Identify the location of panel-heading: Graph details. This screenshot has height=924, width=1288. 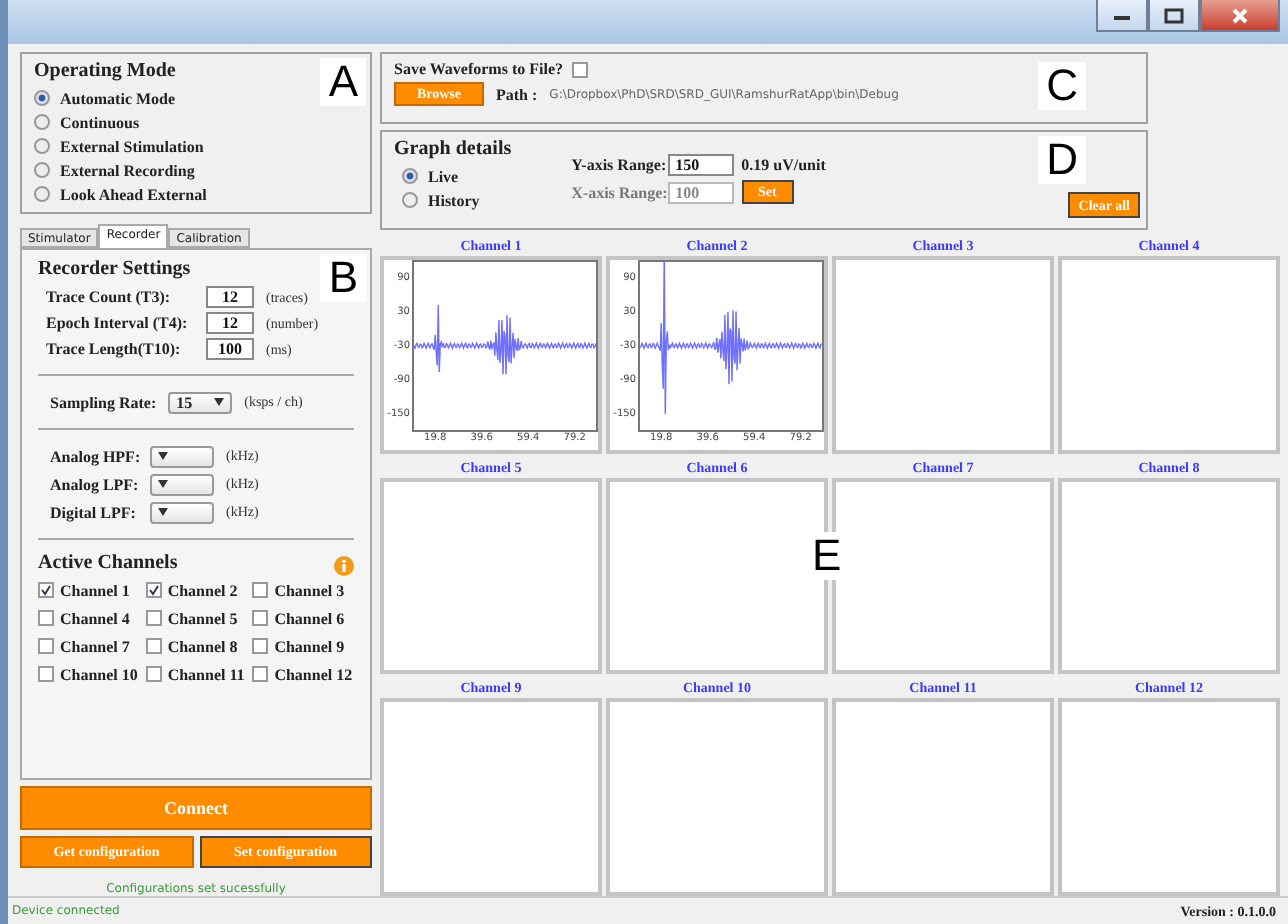
(453, 149).